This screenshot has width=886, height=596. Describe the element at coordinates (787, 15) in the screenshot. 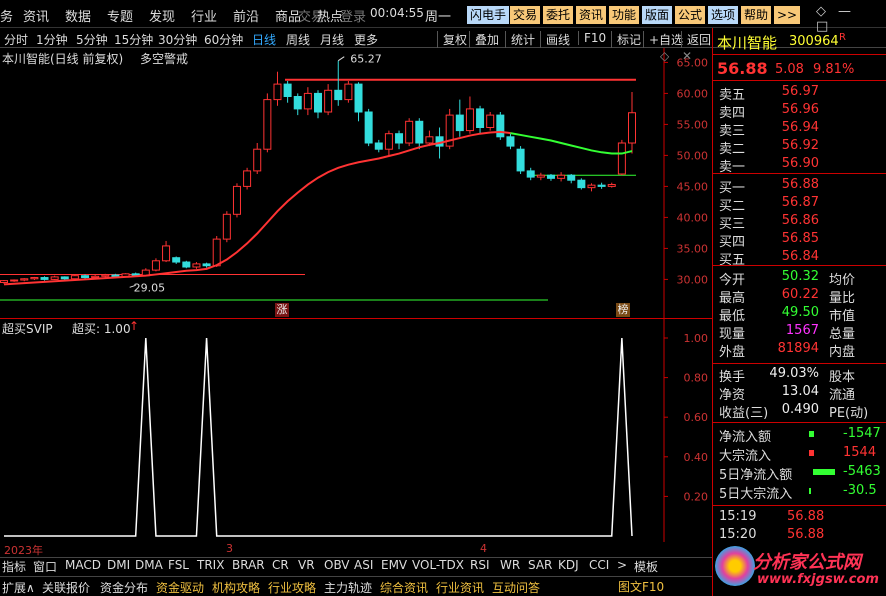

I see `toolbar-button-9: >>` at that location.